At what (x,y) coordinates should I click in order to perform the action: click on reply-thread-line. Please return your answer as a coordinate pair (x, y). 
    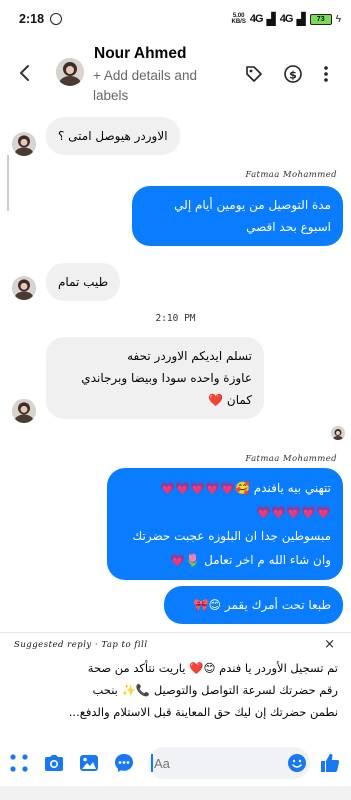
    Looking at the image, I should click on (8, 183).